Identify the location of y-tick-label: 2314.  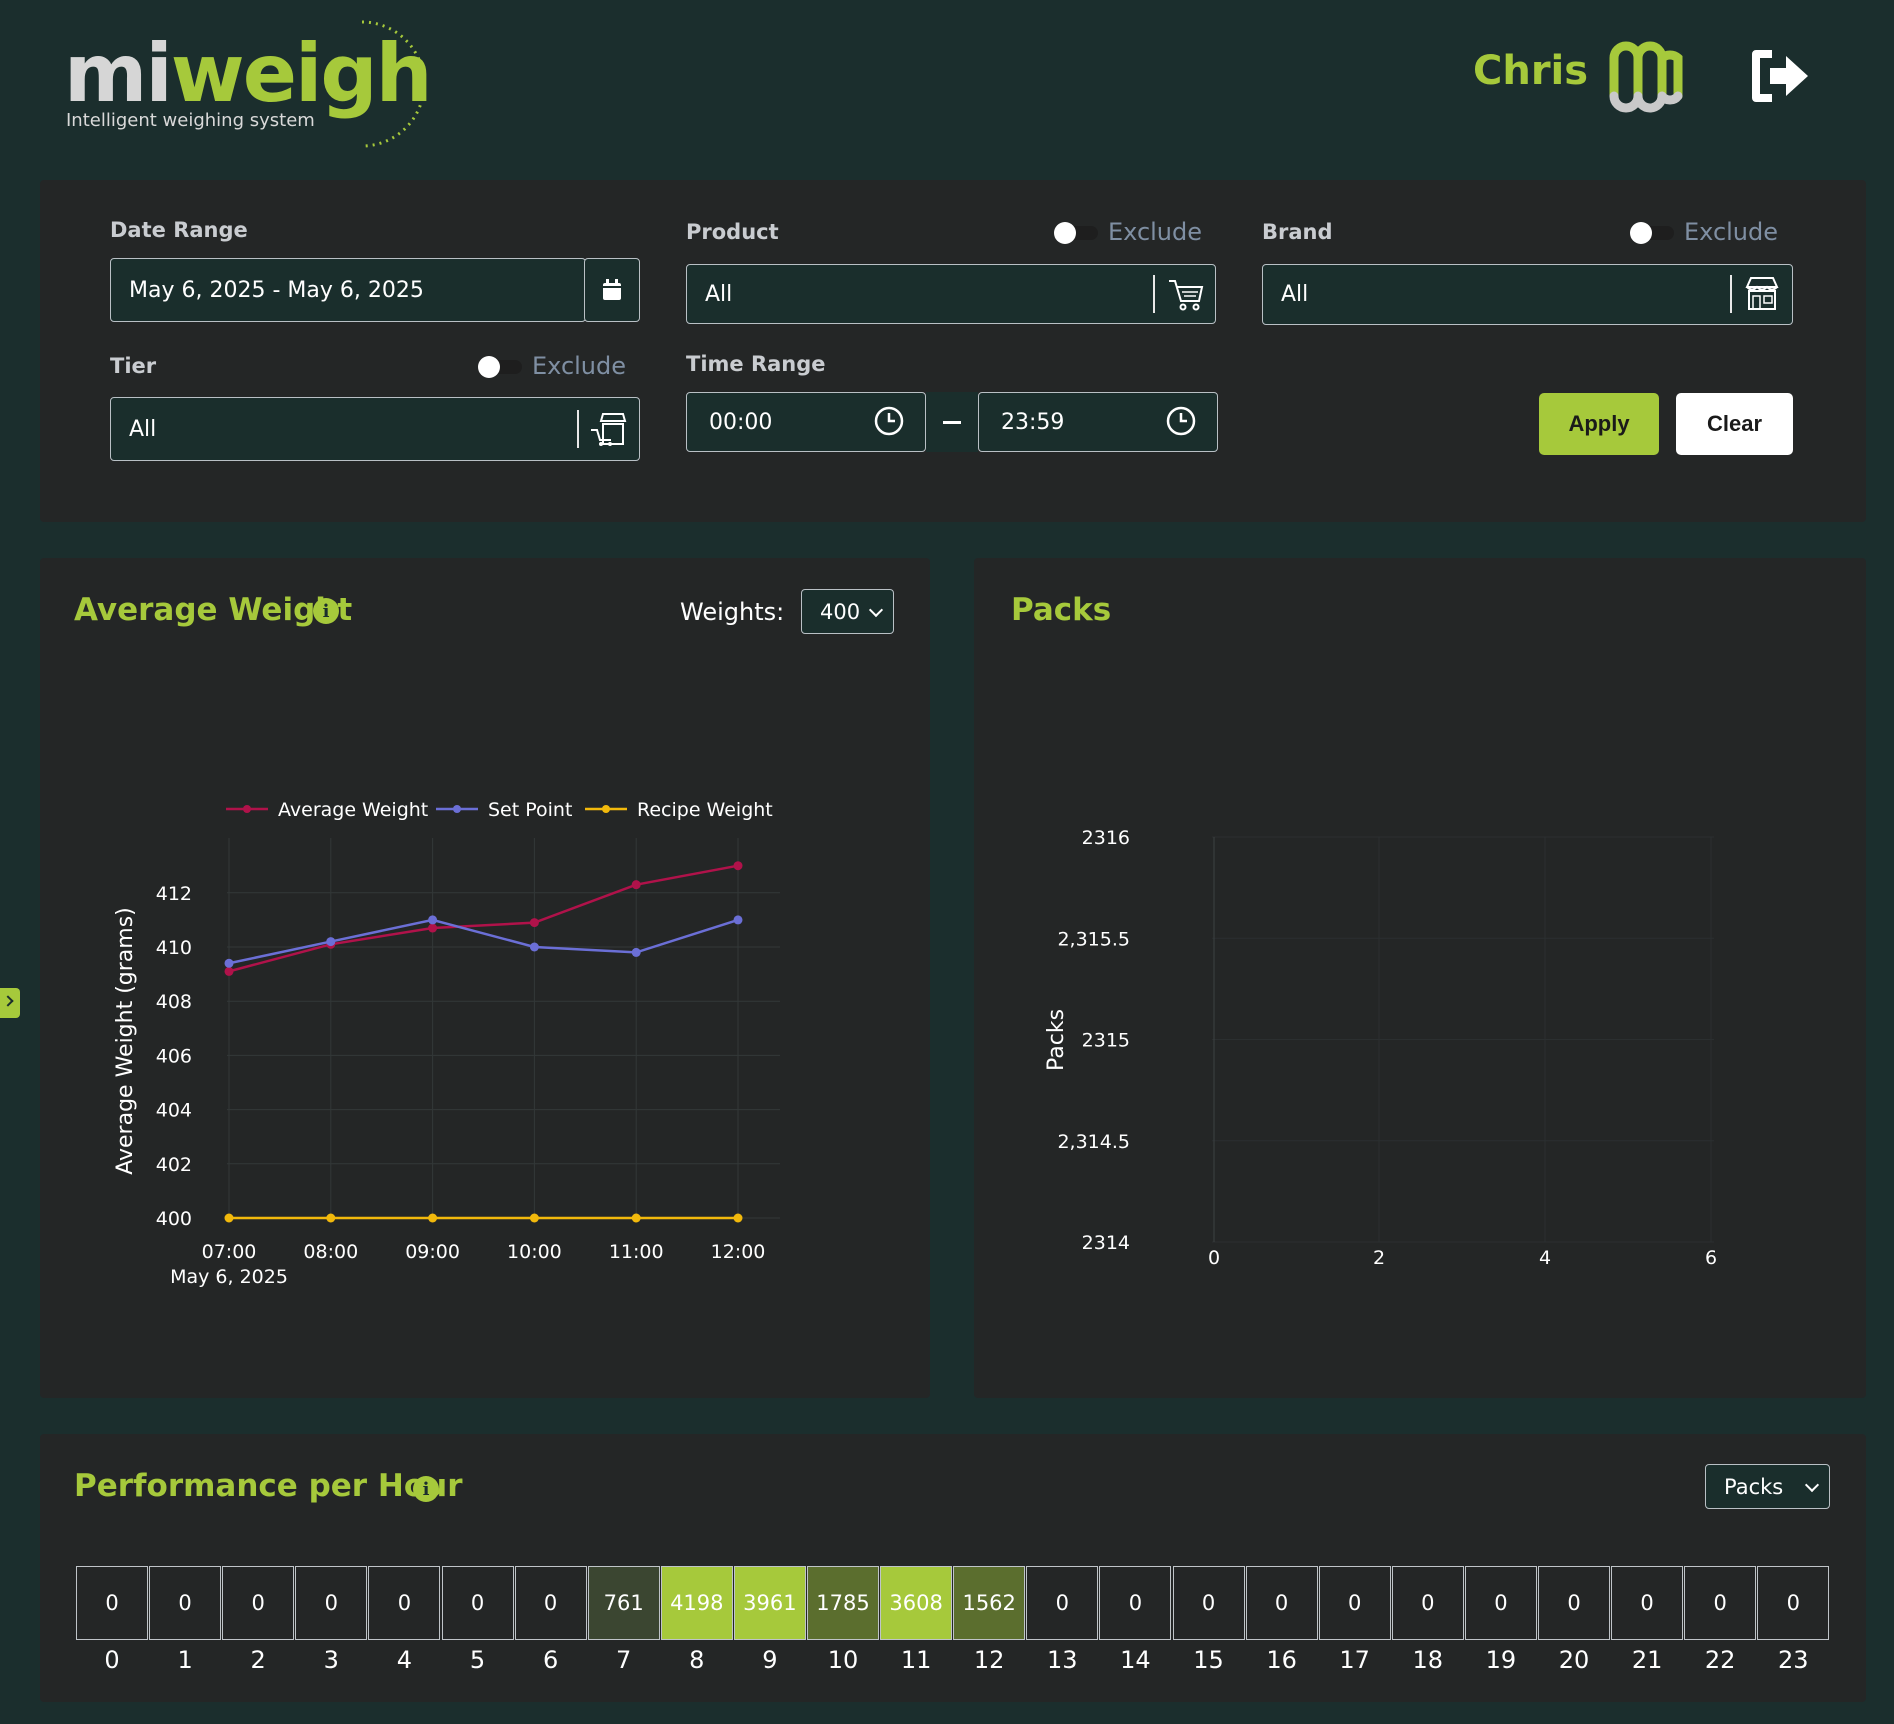
(1106, 1243).